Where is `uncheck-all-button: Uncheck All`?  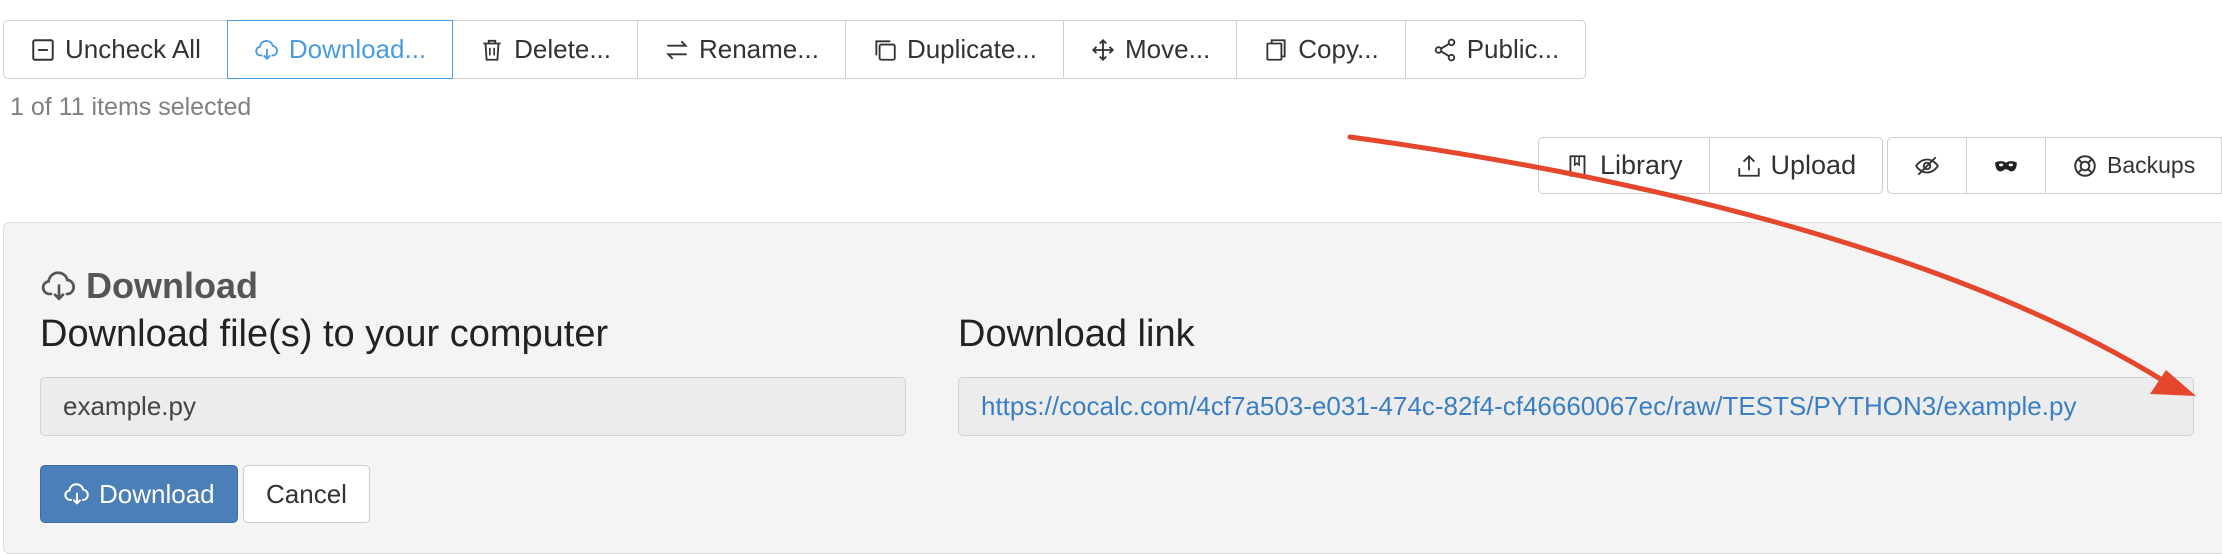 uncheck-all-button: Uncheck All is located at coordinates (115, 49).